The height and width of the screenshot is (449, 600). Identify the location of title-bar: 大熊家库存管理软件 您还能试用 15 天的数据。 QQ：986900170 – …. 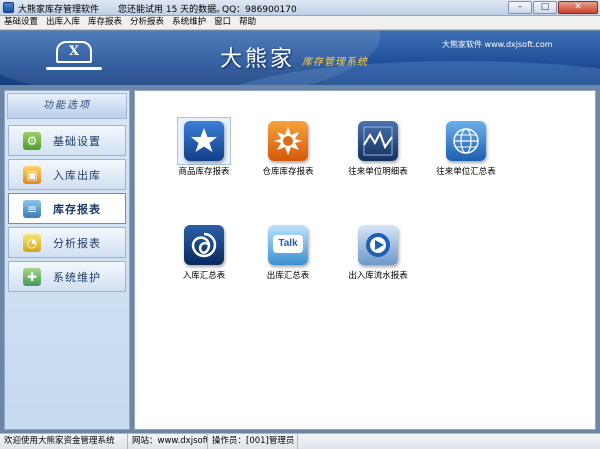
(300, 8).